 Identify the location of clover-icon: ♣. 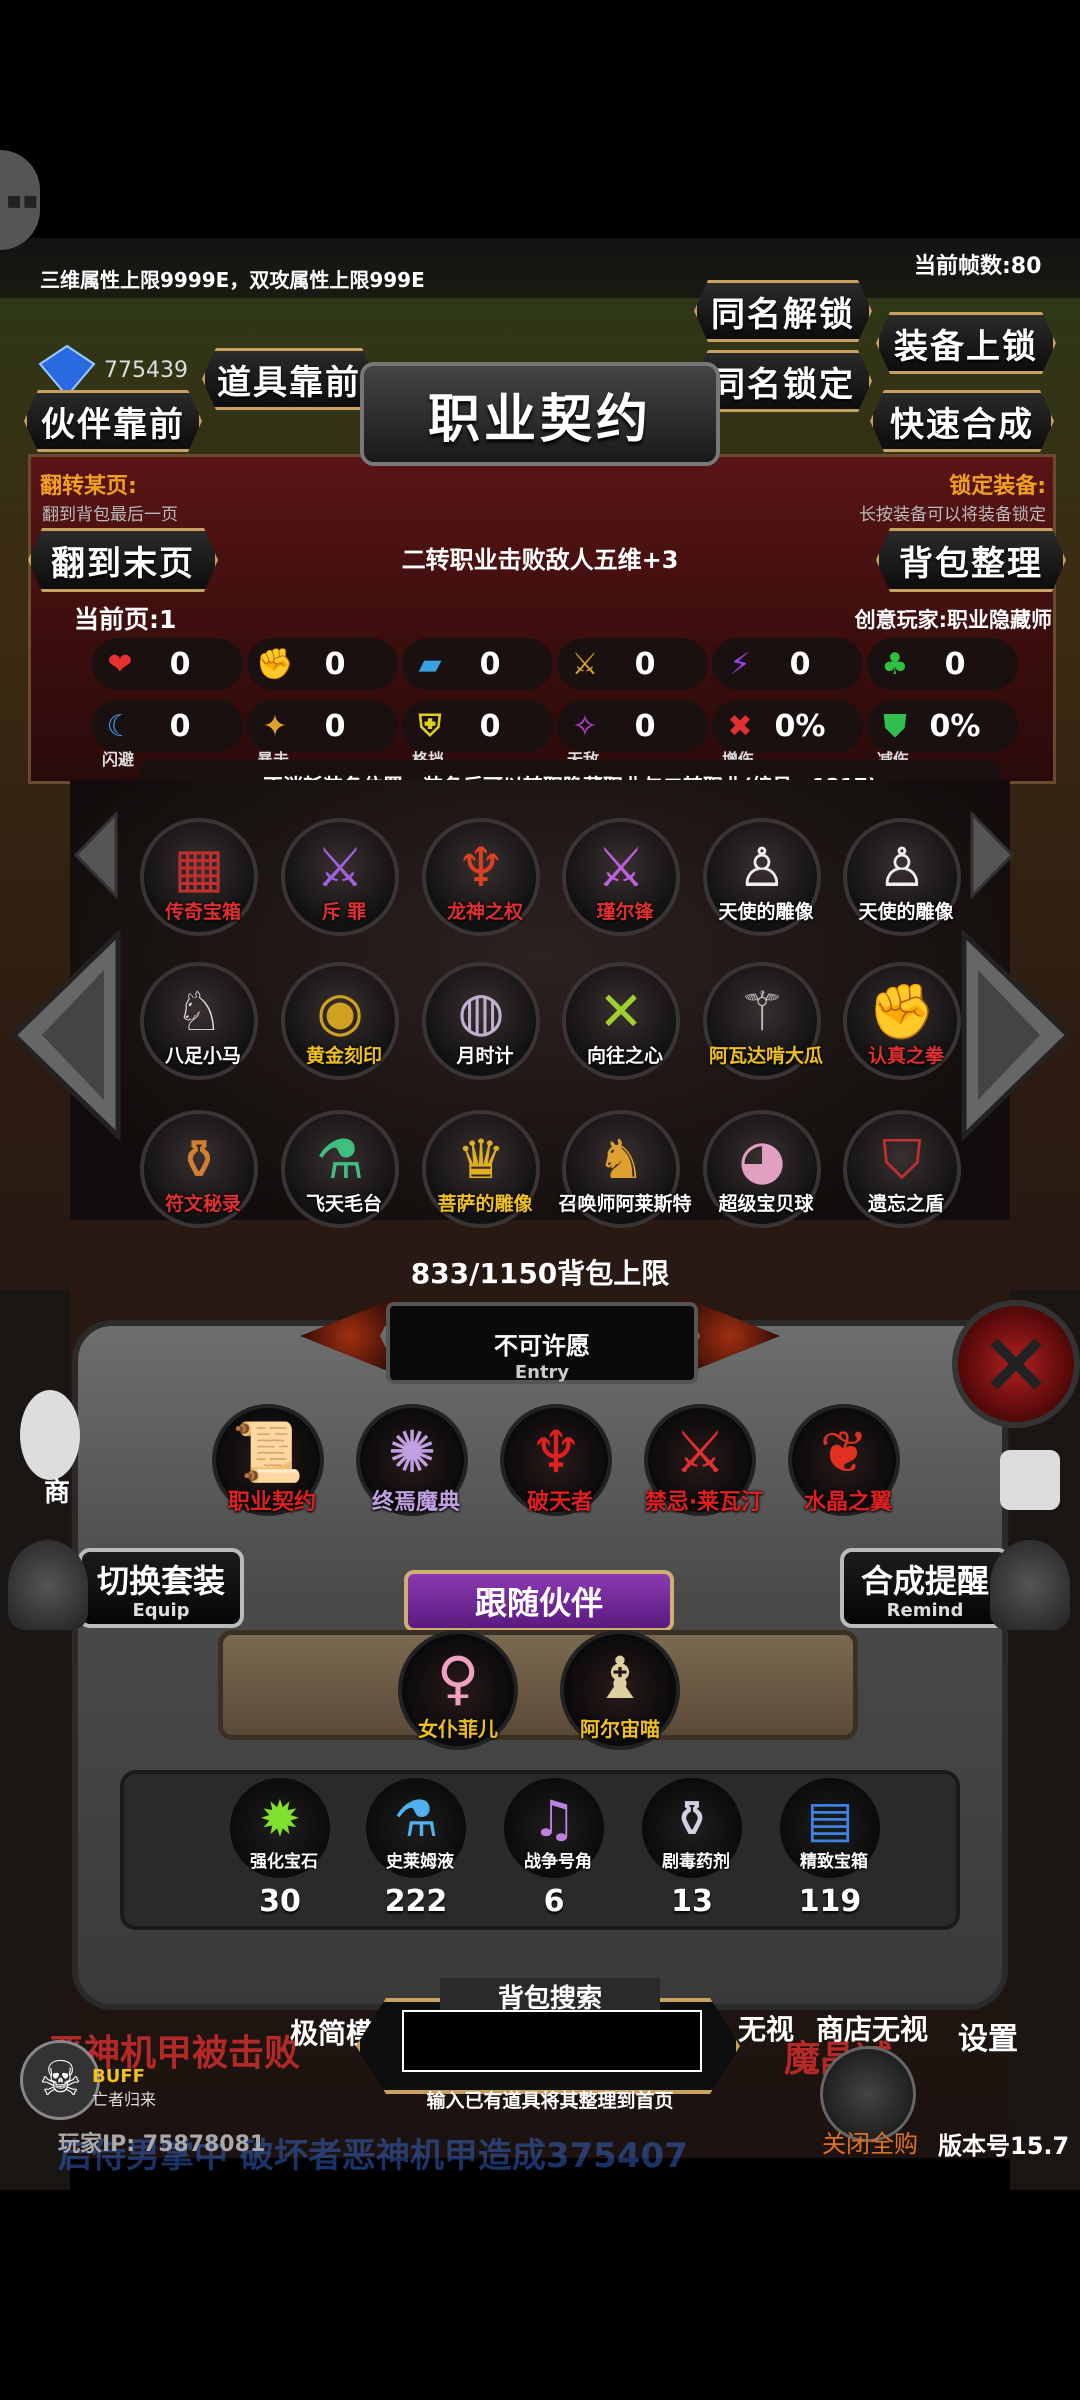
(895, 664).